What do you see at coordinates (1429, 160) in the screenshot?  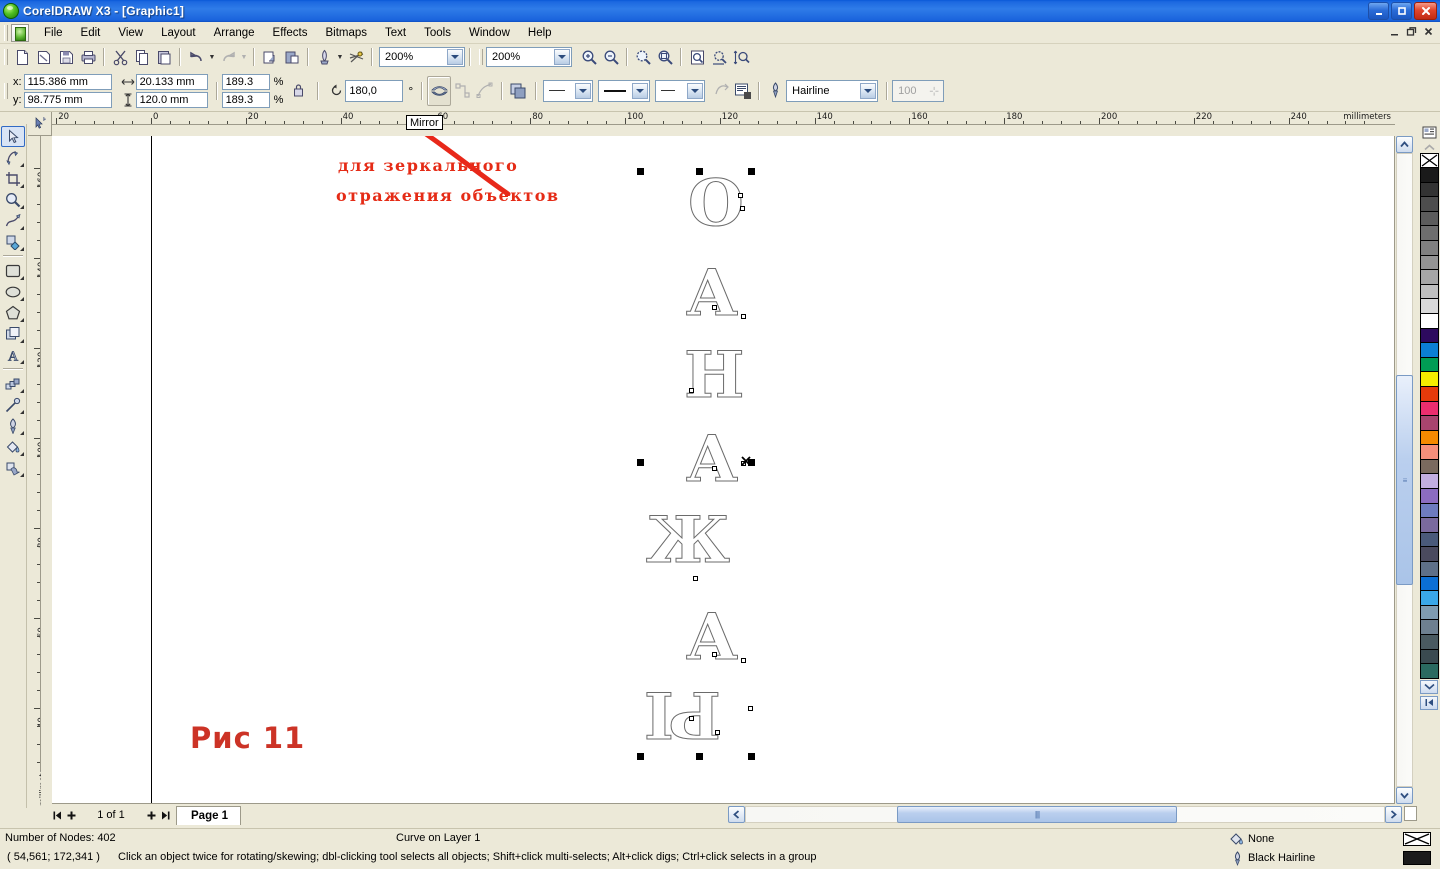 I see `palette-swatch-none` at bounding box center [1429, 160].